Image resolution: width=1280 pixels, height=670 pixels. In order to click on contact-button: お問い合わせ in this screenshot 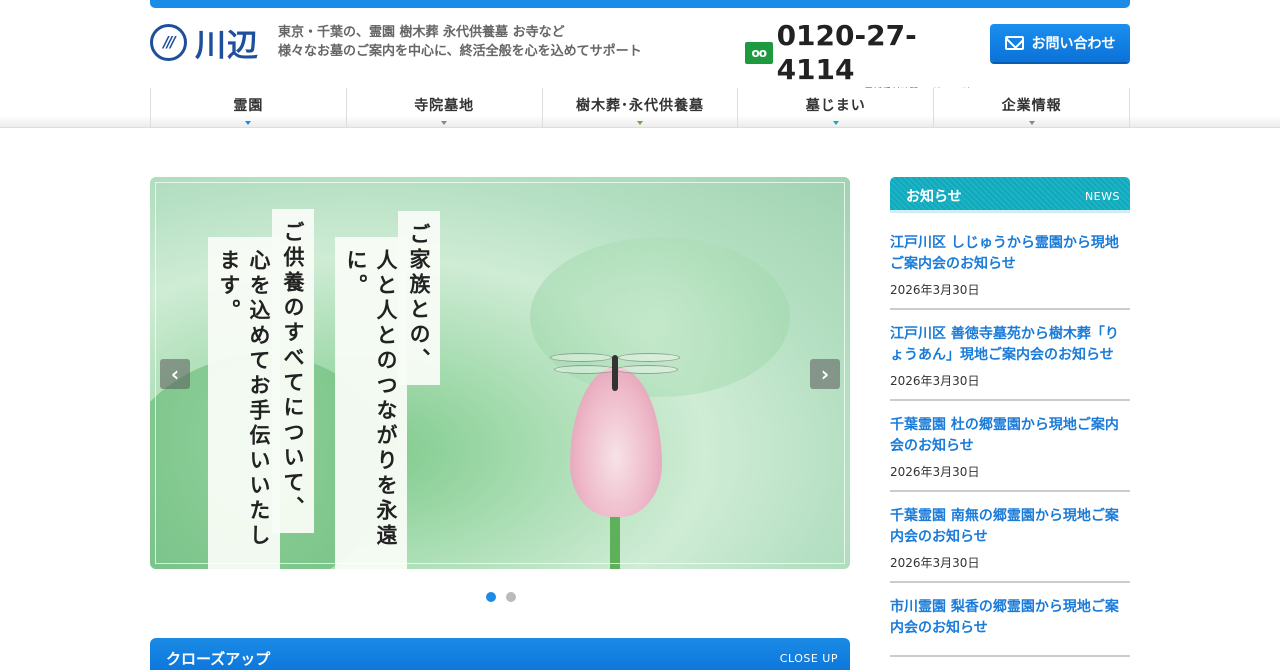, I will do `click(1060, 43)`.